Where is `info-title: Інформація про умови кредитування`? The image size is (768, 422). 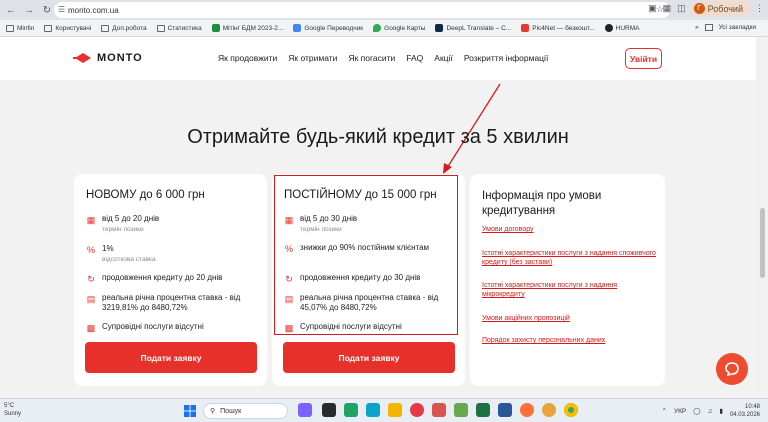 info-title: Інформація про умови кредитування is located at coordinates (542, 203).